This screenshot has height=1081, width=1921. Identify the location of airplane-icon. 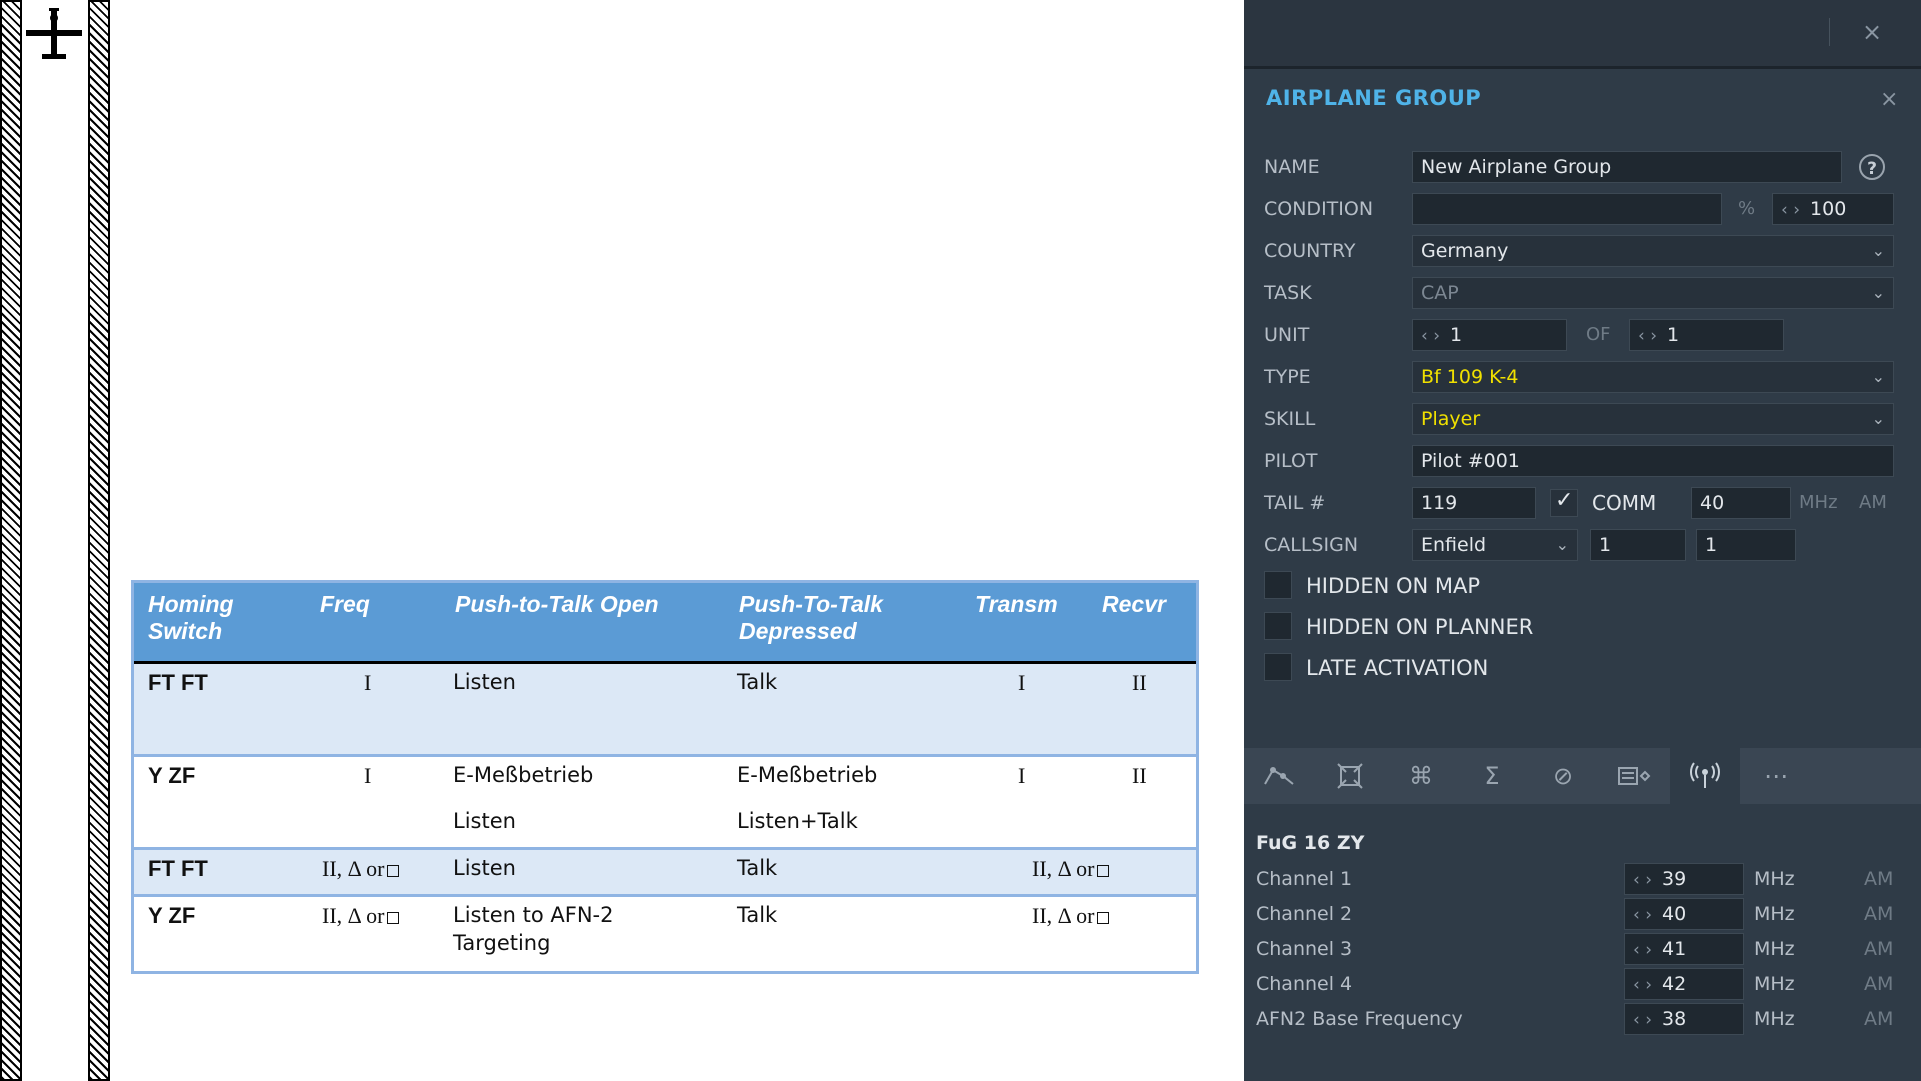
(54, 33).